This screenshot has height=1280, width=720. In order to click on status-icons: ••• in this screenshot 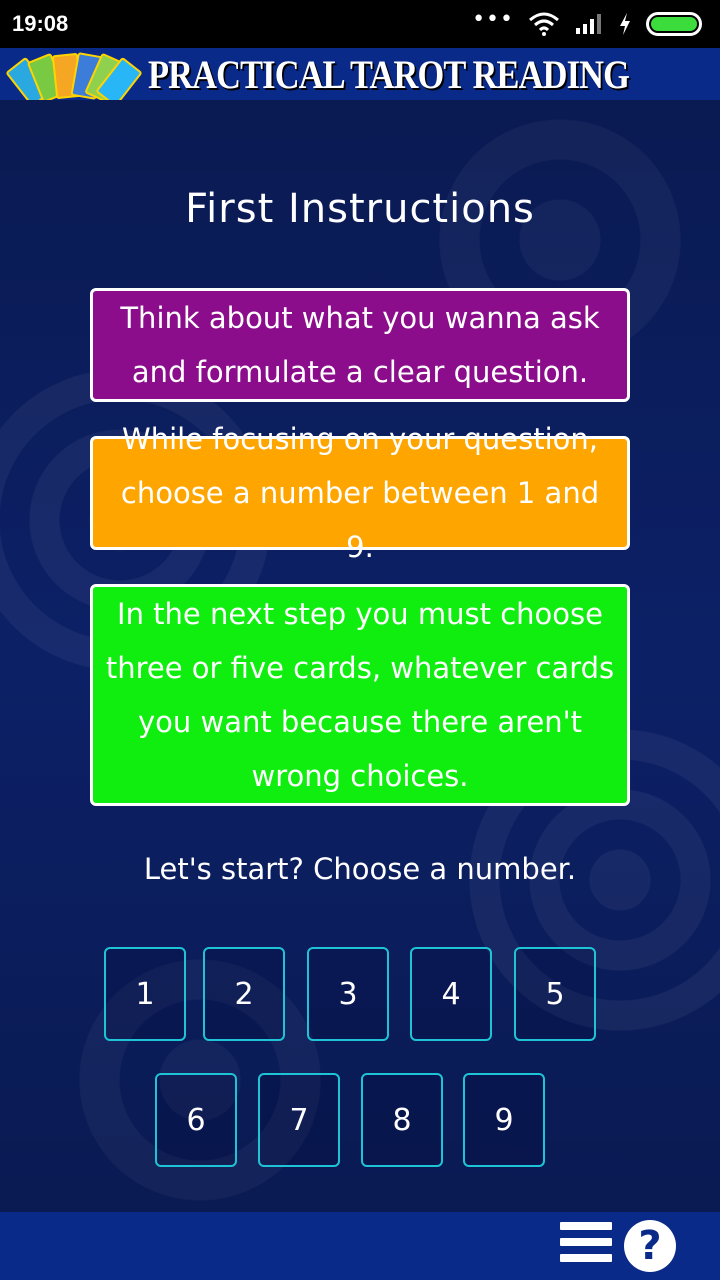, I will do `click(587, 21)`.